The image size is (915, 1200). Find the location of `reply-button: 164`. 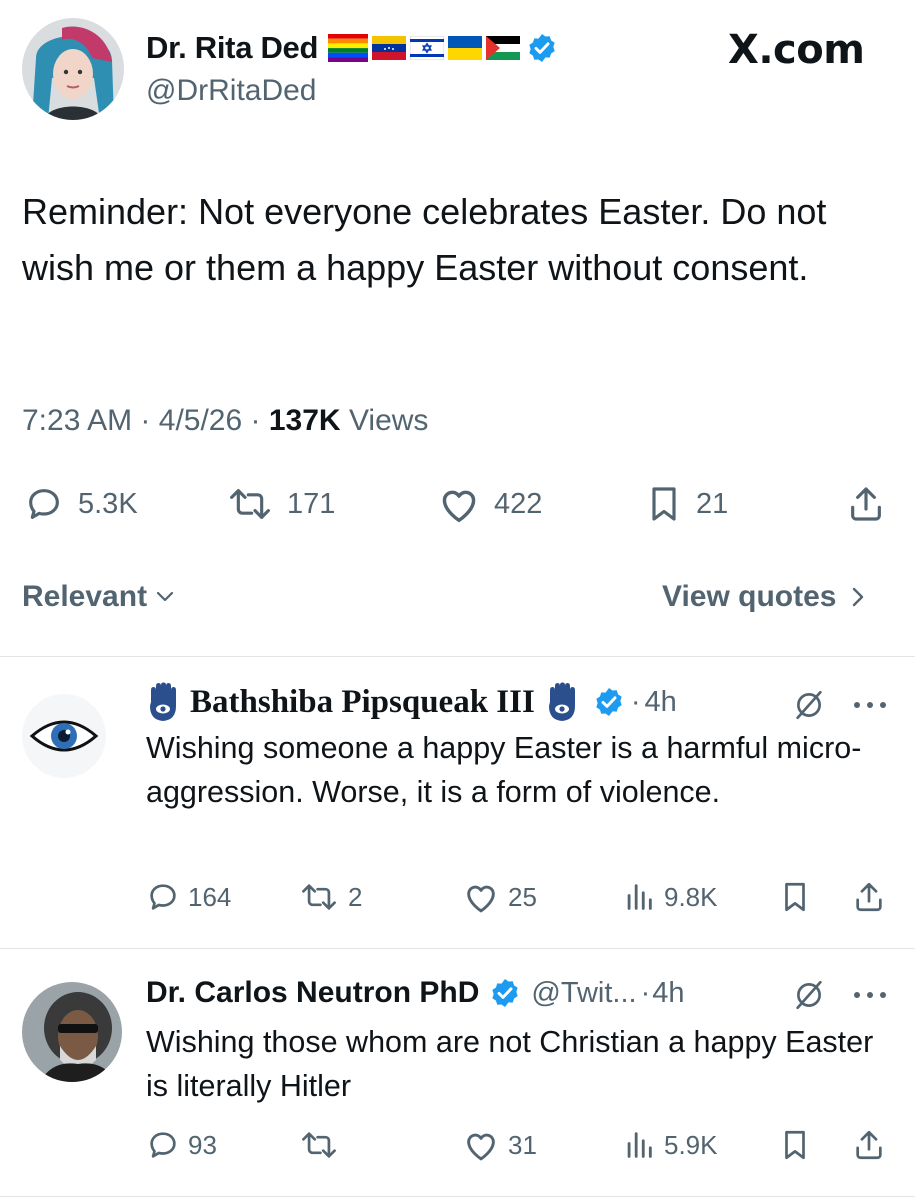

reply-button: 164 is located at coordinates (188, 897).